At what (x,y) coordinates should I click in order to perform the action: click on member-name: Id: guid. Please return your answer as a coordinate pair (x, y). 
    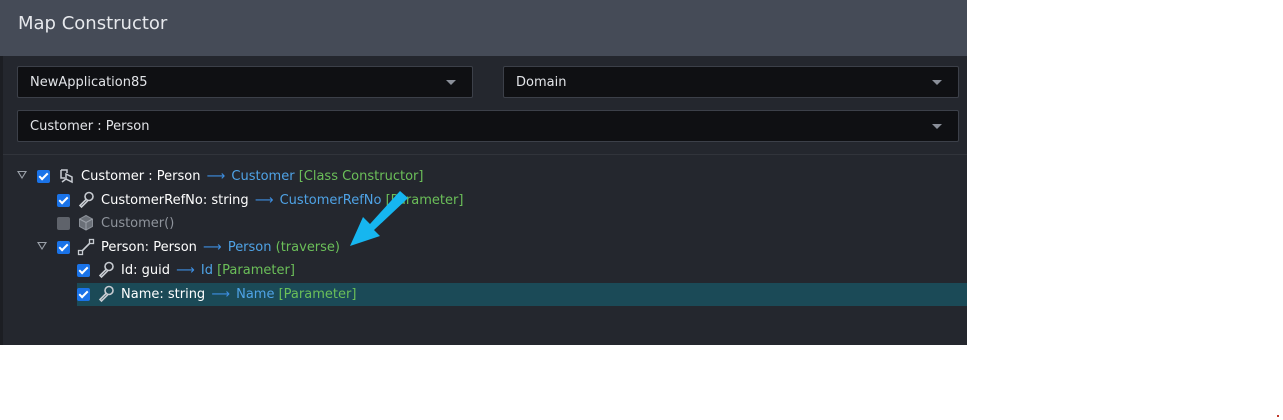
    Looking at the image, I should click on (145, 270).